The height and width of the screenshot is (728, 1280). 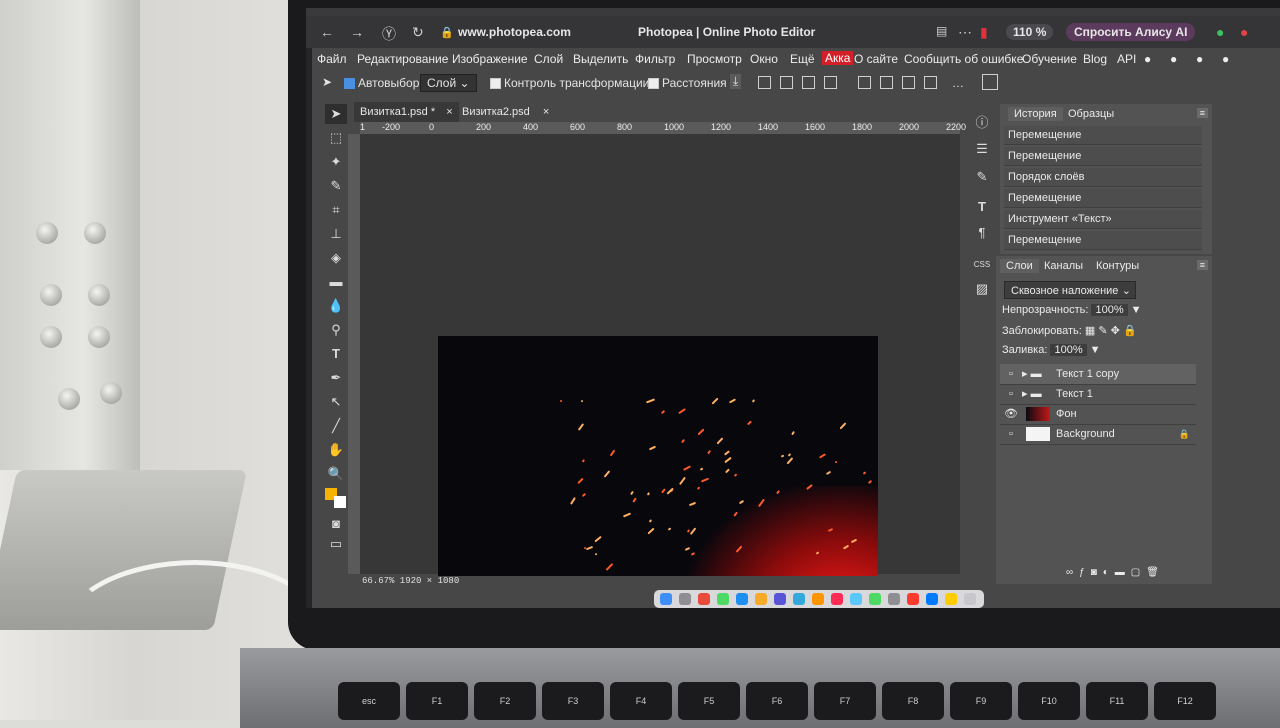 I want to click on zoom-badge: 110 %, so click(x=1029, y=32).